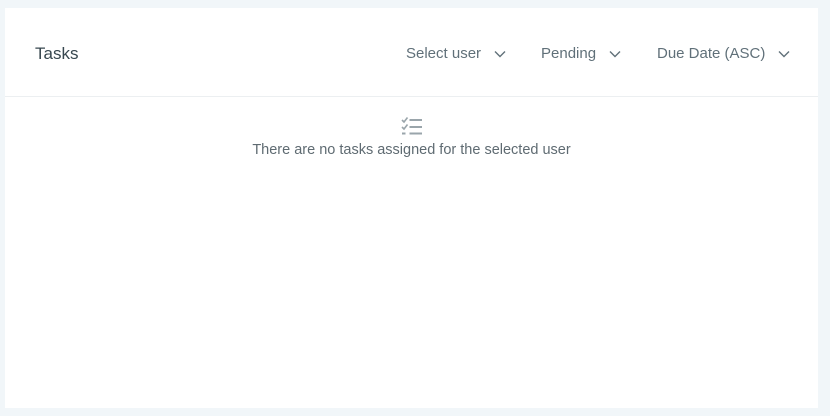 The width and height of the screenshot is (830, 416). I want to click on user-select-dropdown: Select user, so click(456, 54).